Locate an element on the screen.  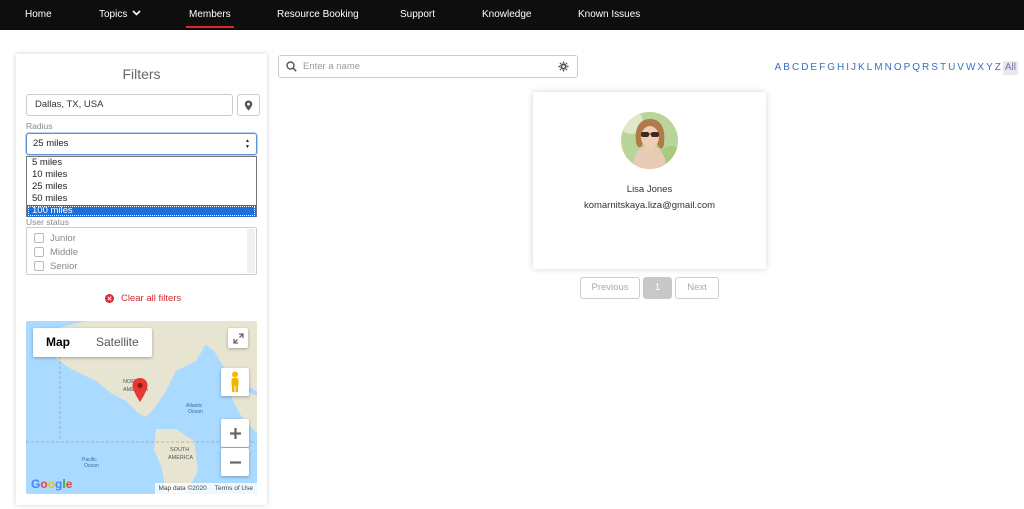
status-option-middle: Middle is located at coordinates (56, 252).